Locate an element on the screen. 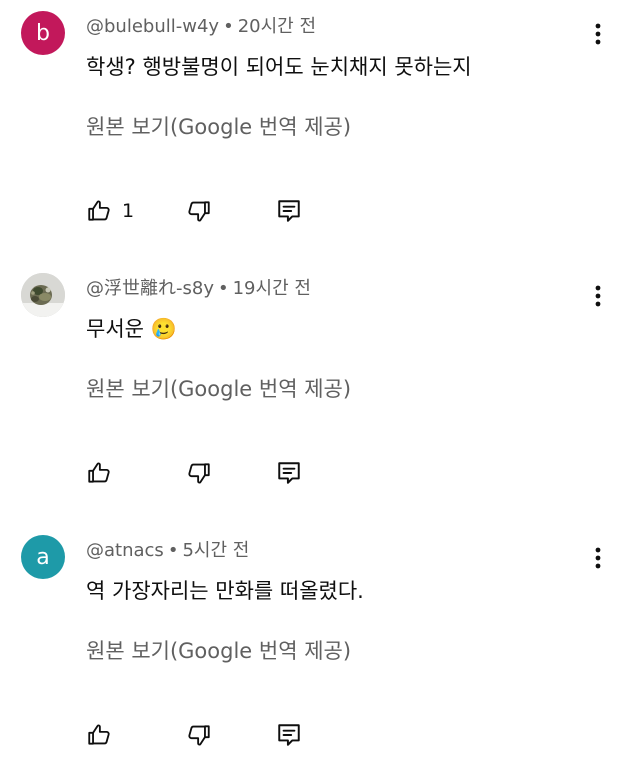 The image size is (640, 766). comment-text: 무서운 🥲 is located at coordinates (131, 329).